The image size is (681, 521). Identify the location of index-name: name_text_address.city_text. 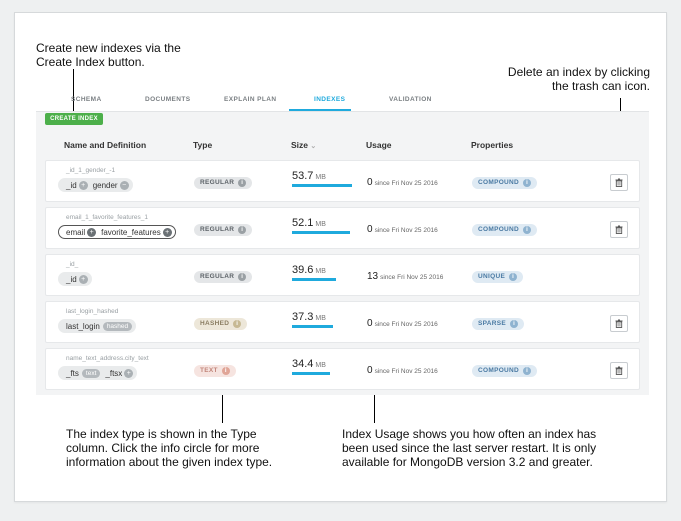
(107, 358).